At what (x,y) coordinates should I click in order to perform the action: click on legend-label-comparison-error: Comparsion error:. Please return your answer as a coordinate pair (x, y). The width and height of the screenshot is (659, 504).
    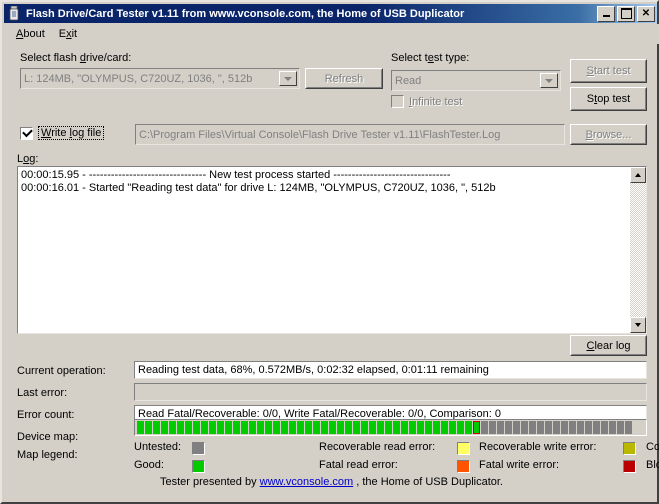
    Looking at the image, I should click on (652, 447).